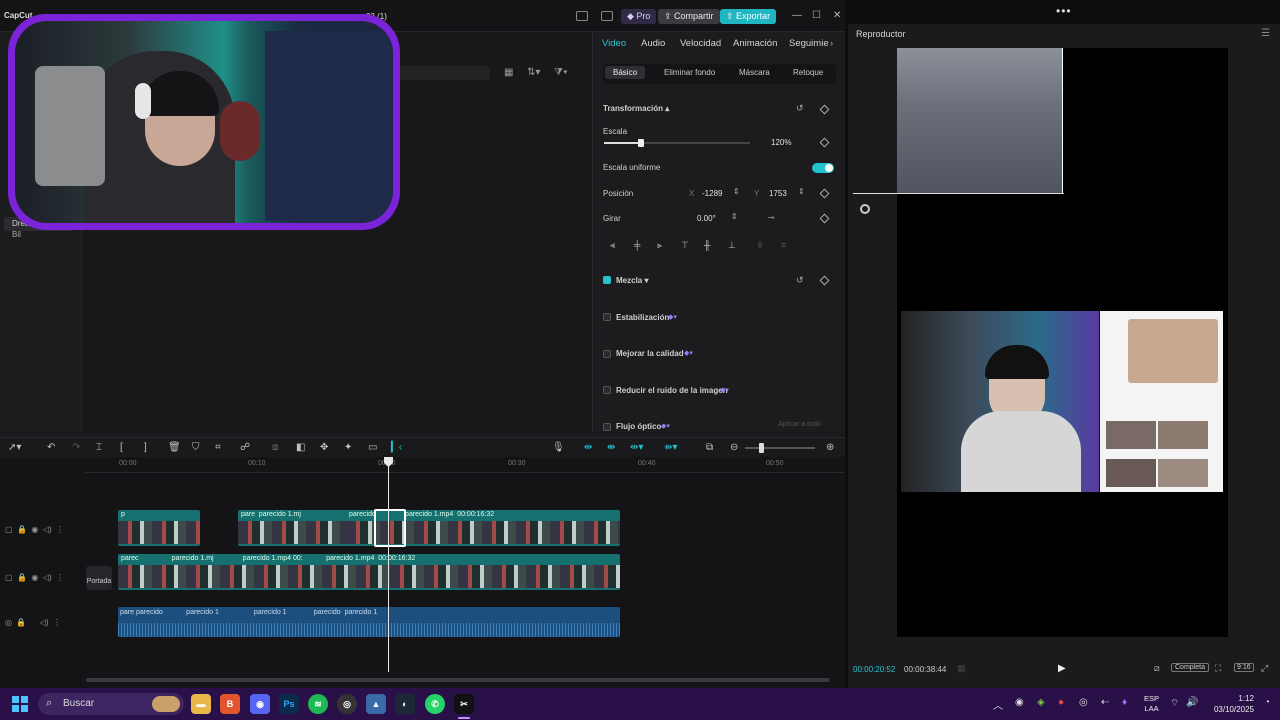 This screenshot has width=1280, height=720. What do you see at coordinates (1061, 702) in the screenshot?
I see `tray-app-icon: ●` at bounding box center [1061, 702].